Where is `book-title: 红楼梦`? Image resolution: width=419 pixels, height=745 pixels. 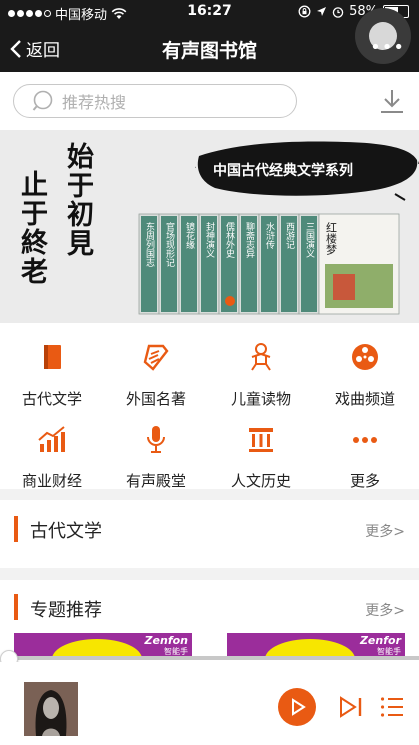 book-title: 红楼梦 is located at coordinates (331, 239).